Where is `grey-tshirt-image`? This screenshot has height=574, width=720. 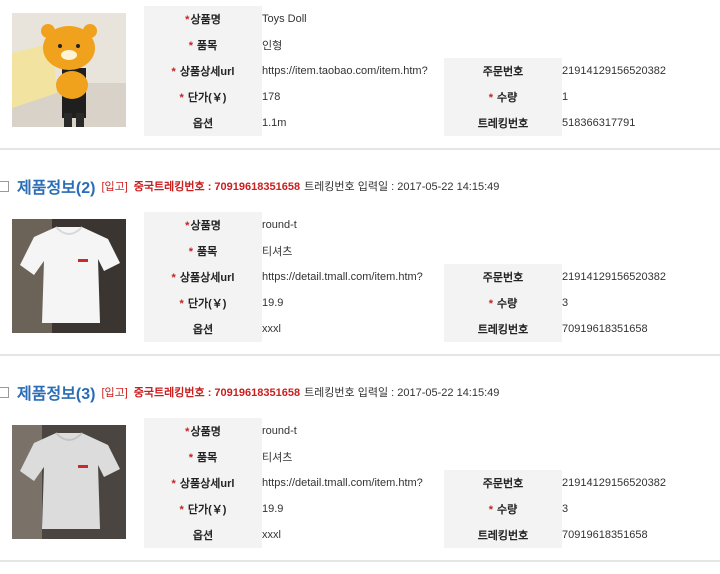
grey-tshirt-image is located at coordinates (69, 482).